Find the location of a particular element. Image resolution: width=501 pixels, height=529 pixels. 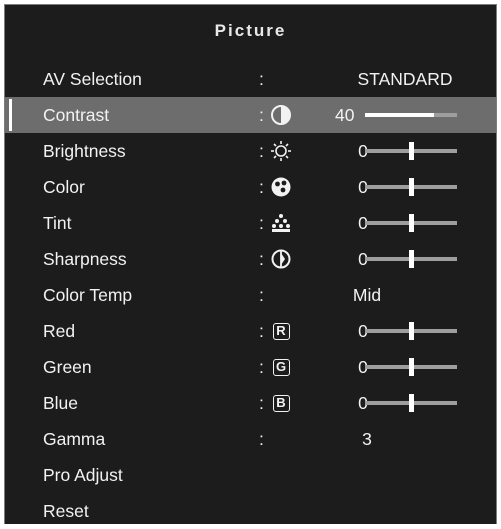

icon-letter: G is located at coordinates (281, 367).